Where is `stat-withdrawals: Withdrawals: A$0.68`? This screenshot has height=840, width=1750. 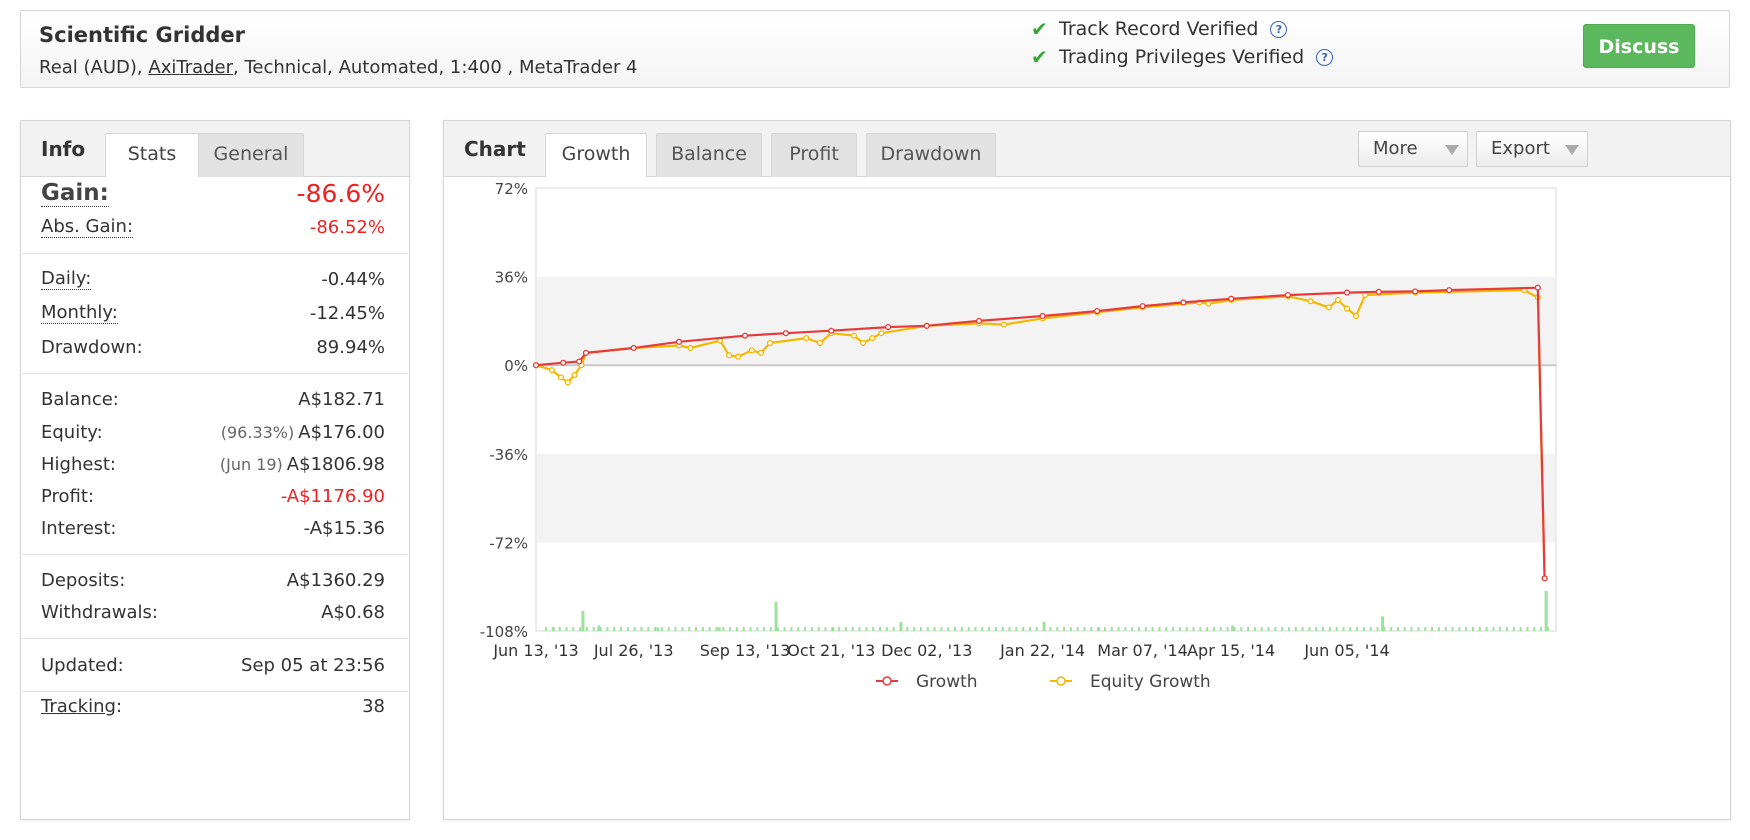
stat-withdrawals: Withdrawals: A$0.68 is located at coordinates (213, 612).